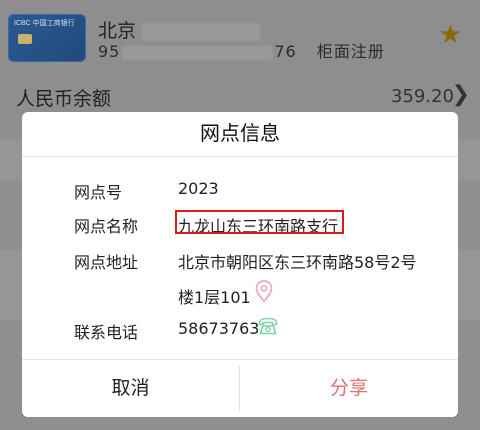 The image size is (480, 430). What do you see at coordinates (240, 97) in the screenshot?
I see `balance-row: 人民币余额 359.20 ❯` at bounding box center [240, 97].